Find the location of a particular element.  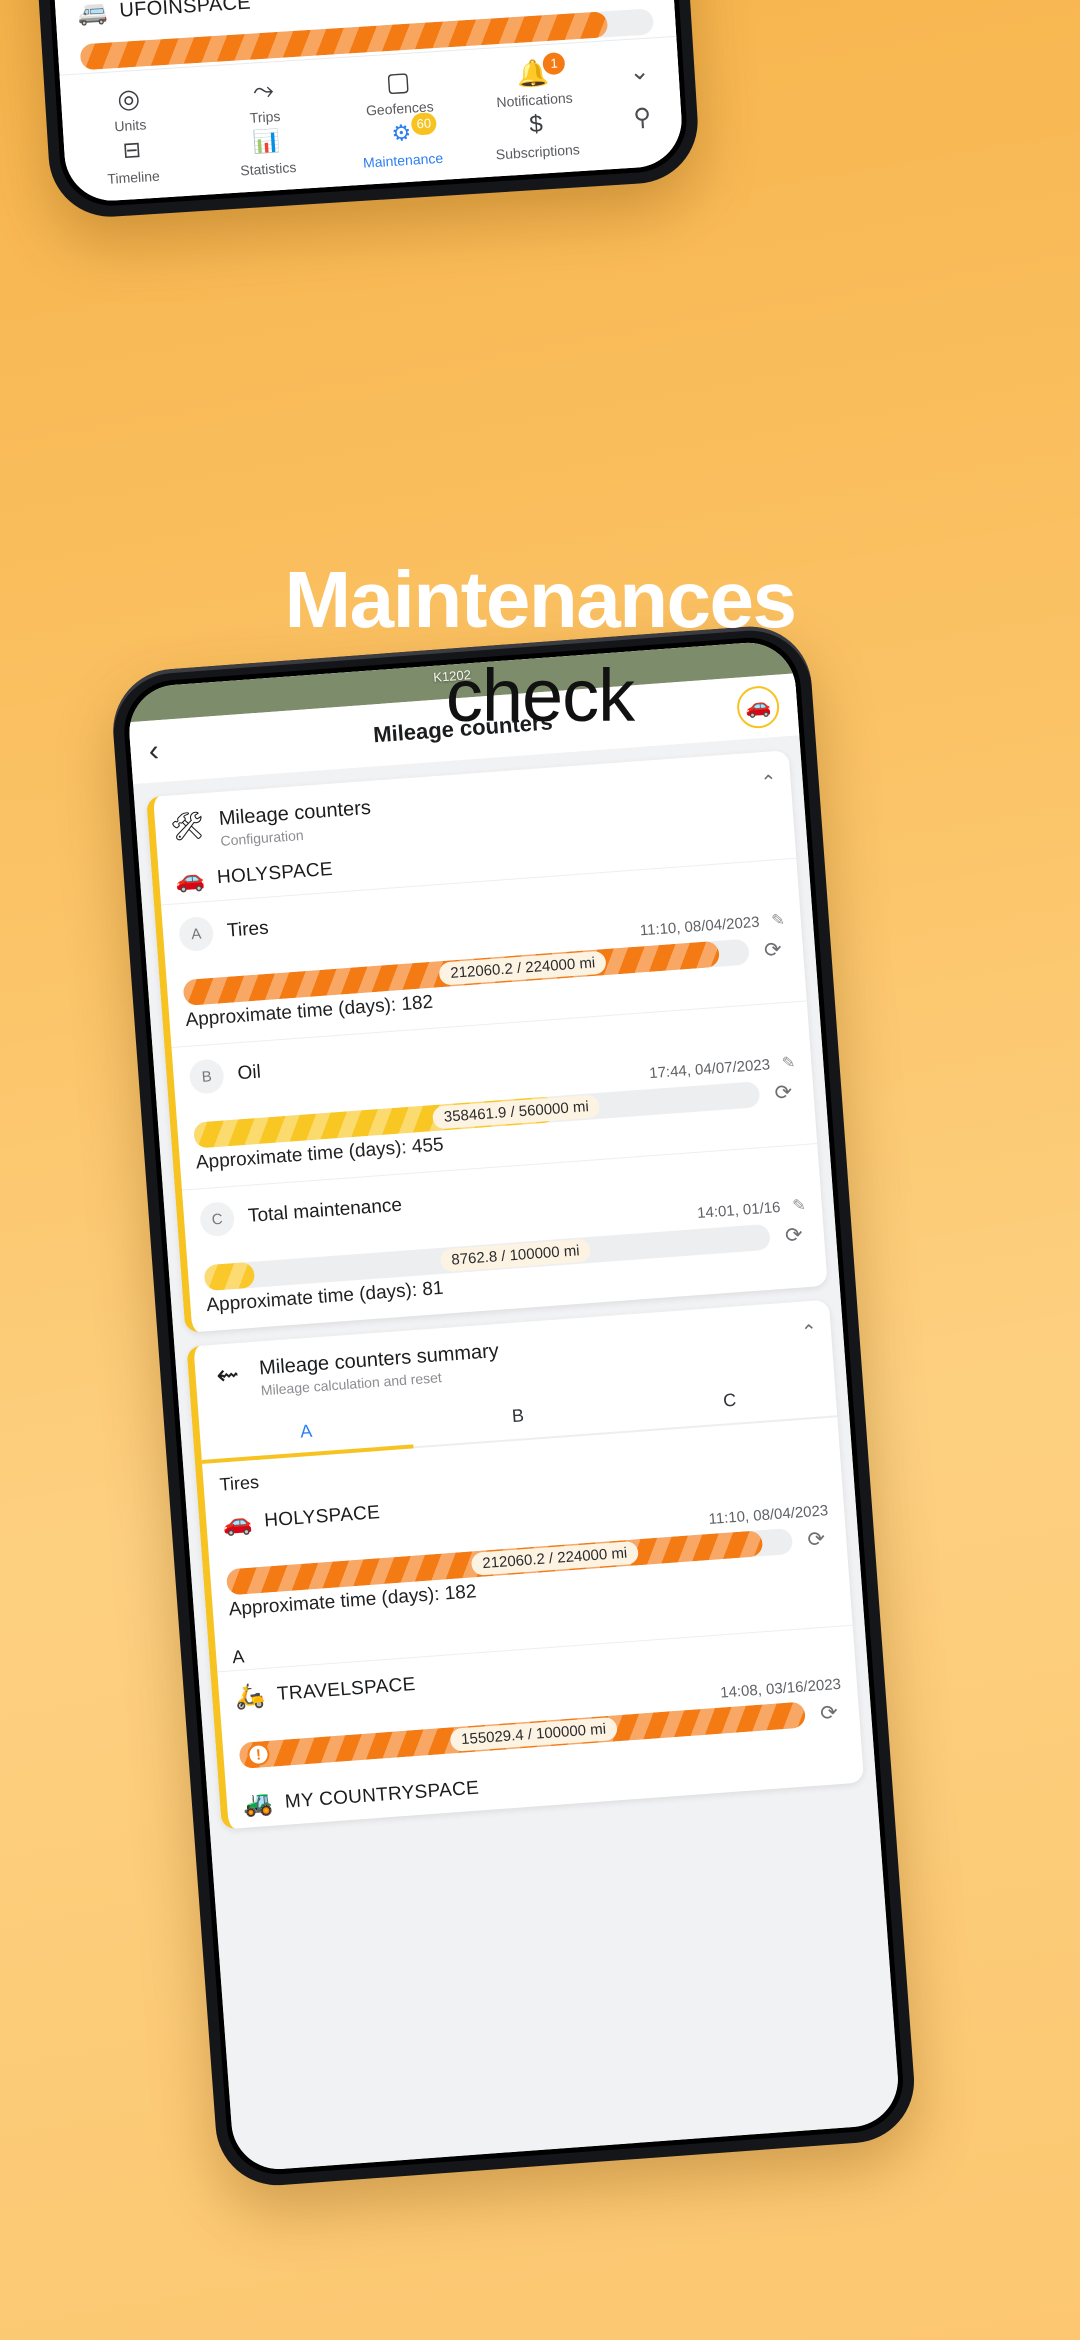

nav-right-column: ⌄ ⚲ is located at coordinates (641, 101).